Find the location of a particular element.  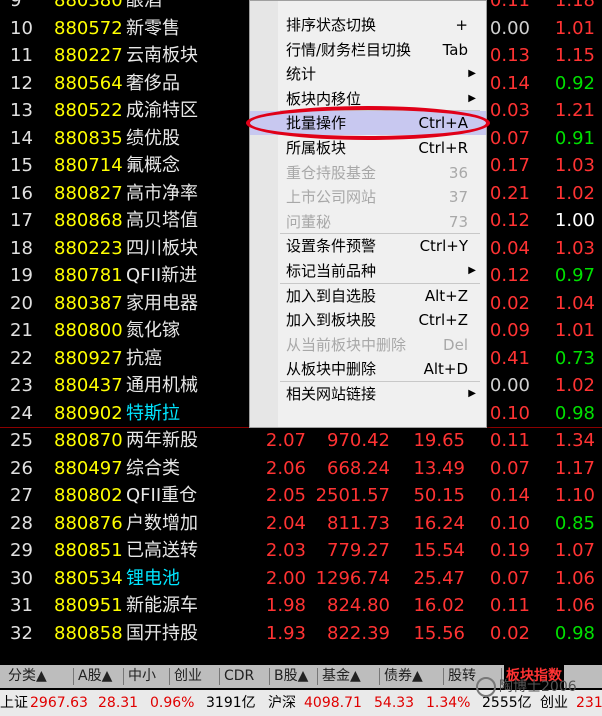

volume-ratio: 1.02 is located at coordinates (574, 385).